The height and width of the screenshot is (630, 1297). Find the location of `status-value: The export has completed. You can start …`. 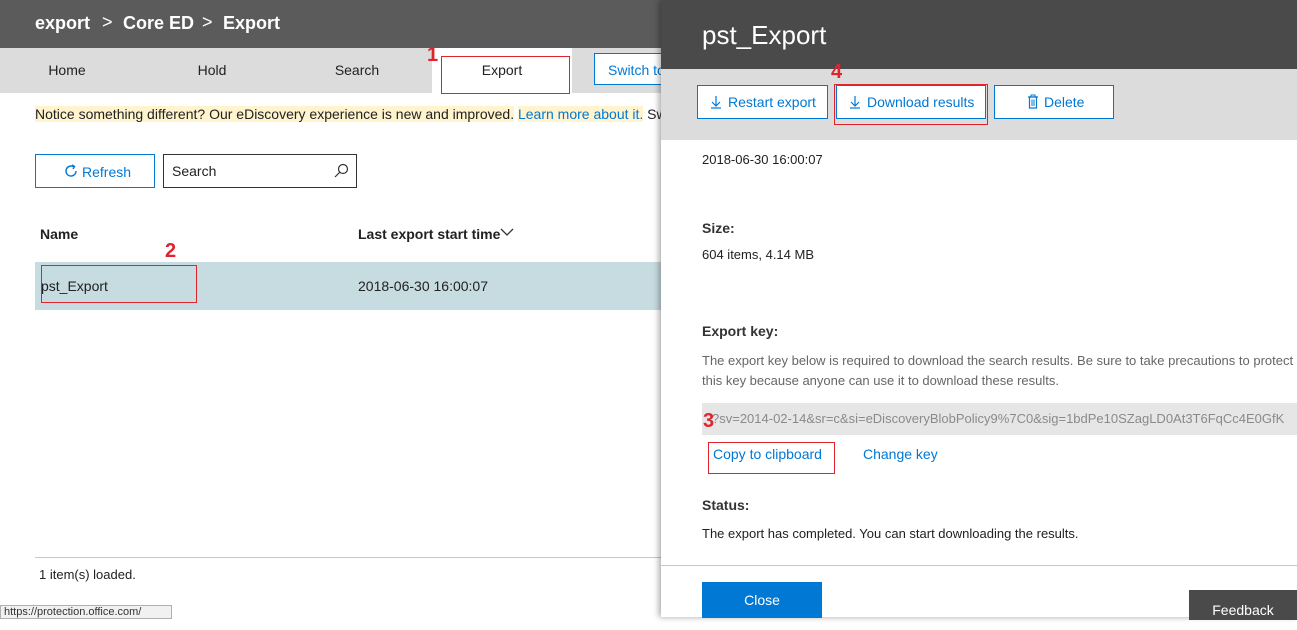

status-value: The export has completed. You can start … is located at coordinates (890, 533).